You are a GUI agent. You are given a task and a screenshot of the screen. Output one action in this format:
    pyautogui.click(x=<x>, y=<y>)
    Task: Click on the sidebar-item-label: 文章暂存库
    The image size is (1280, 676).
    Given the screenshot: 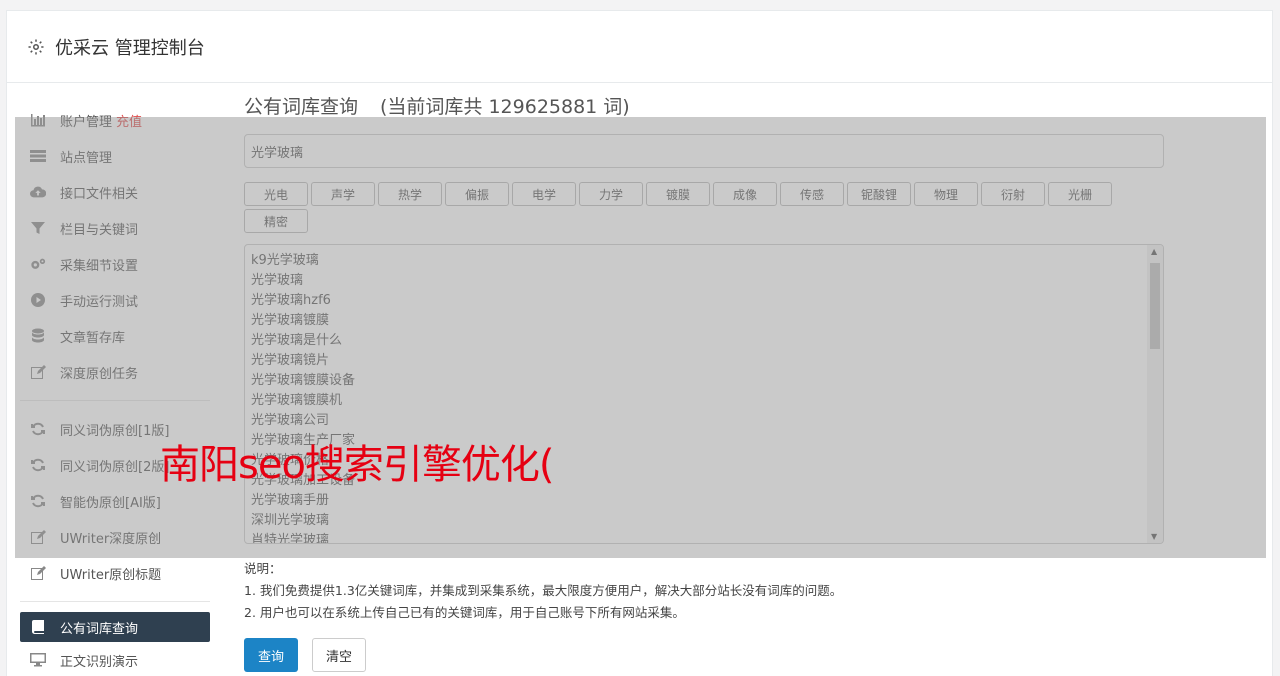 What is the action you would take?
    pyautogui.click(x=93, y=338)
    